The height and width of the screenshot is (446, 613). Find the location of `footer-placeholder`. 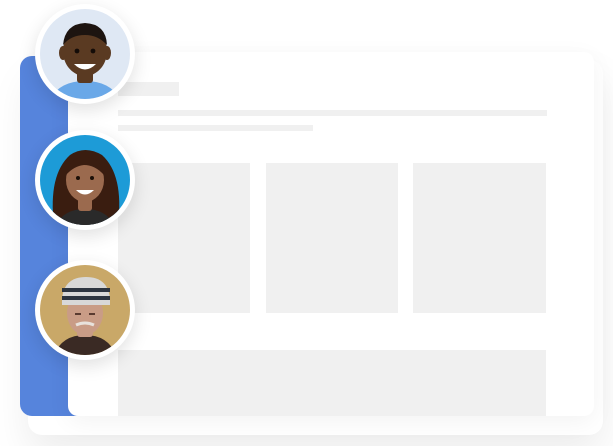

footer-placeholder is located at coordinates (332, 383).